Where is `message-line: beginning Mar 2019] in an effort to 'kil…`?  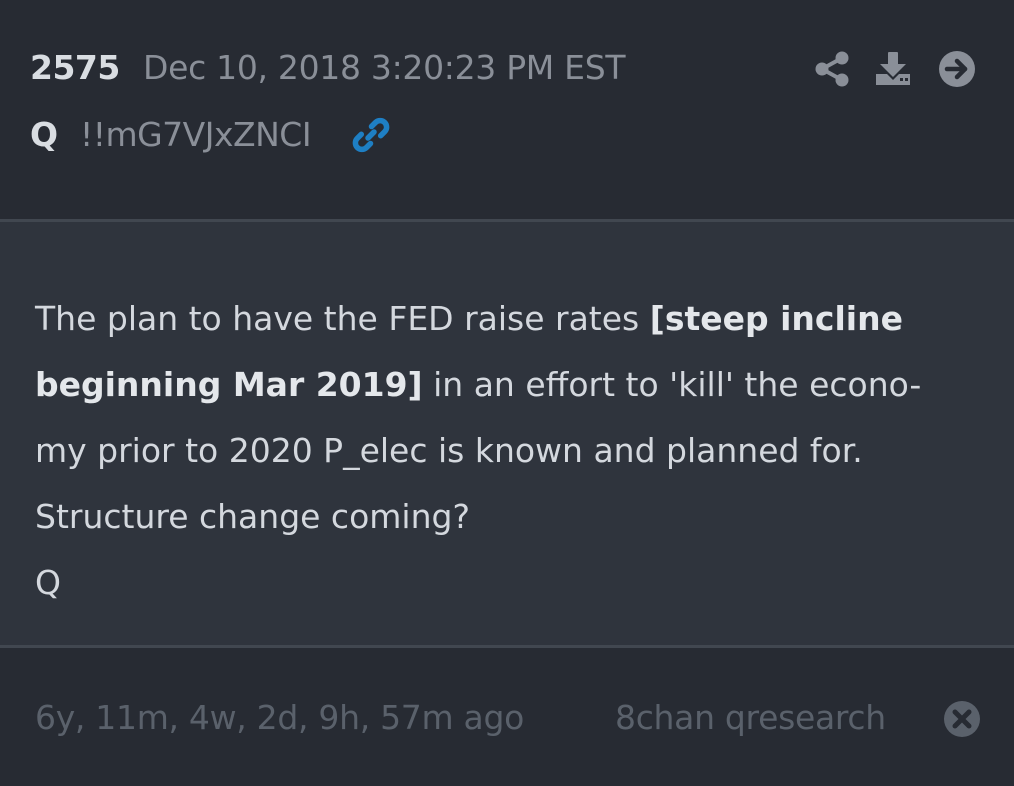
message-line: beginning Mar 2019] in an effort to 'kil… is located at coordinates (478, 384).